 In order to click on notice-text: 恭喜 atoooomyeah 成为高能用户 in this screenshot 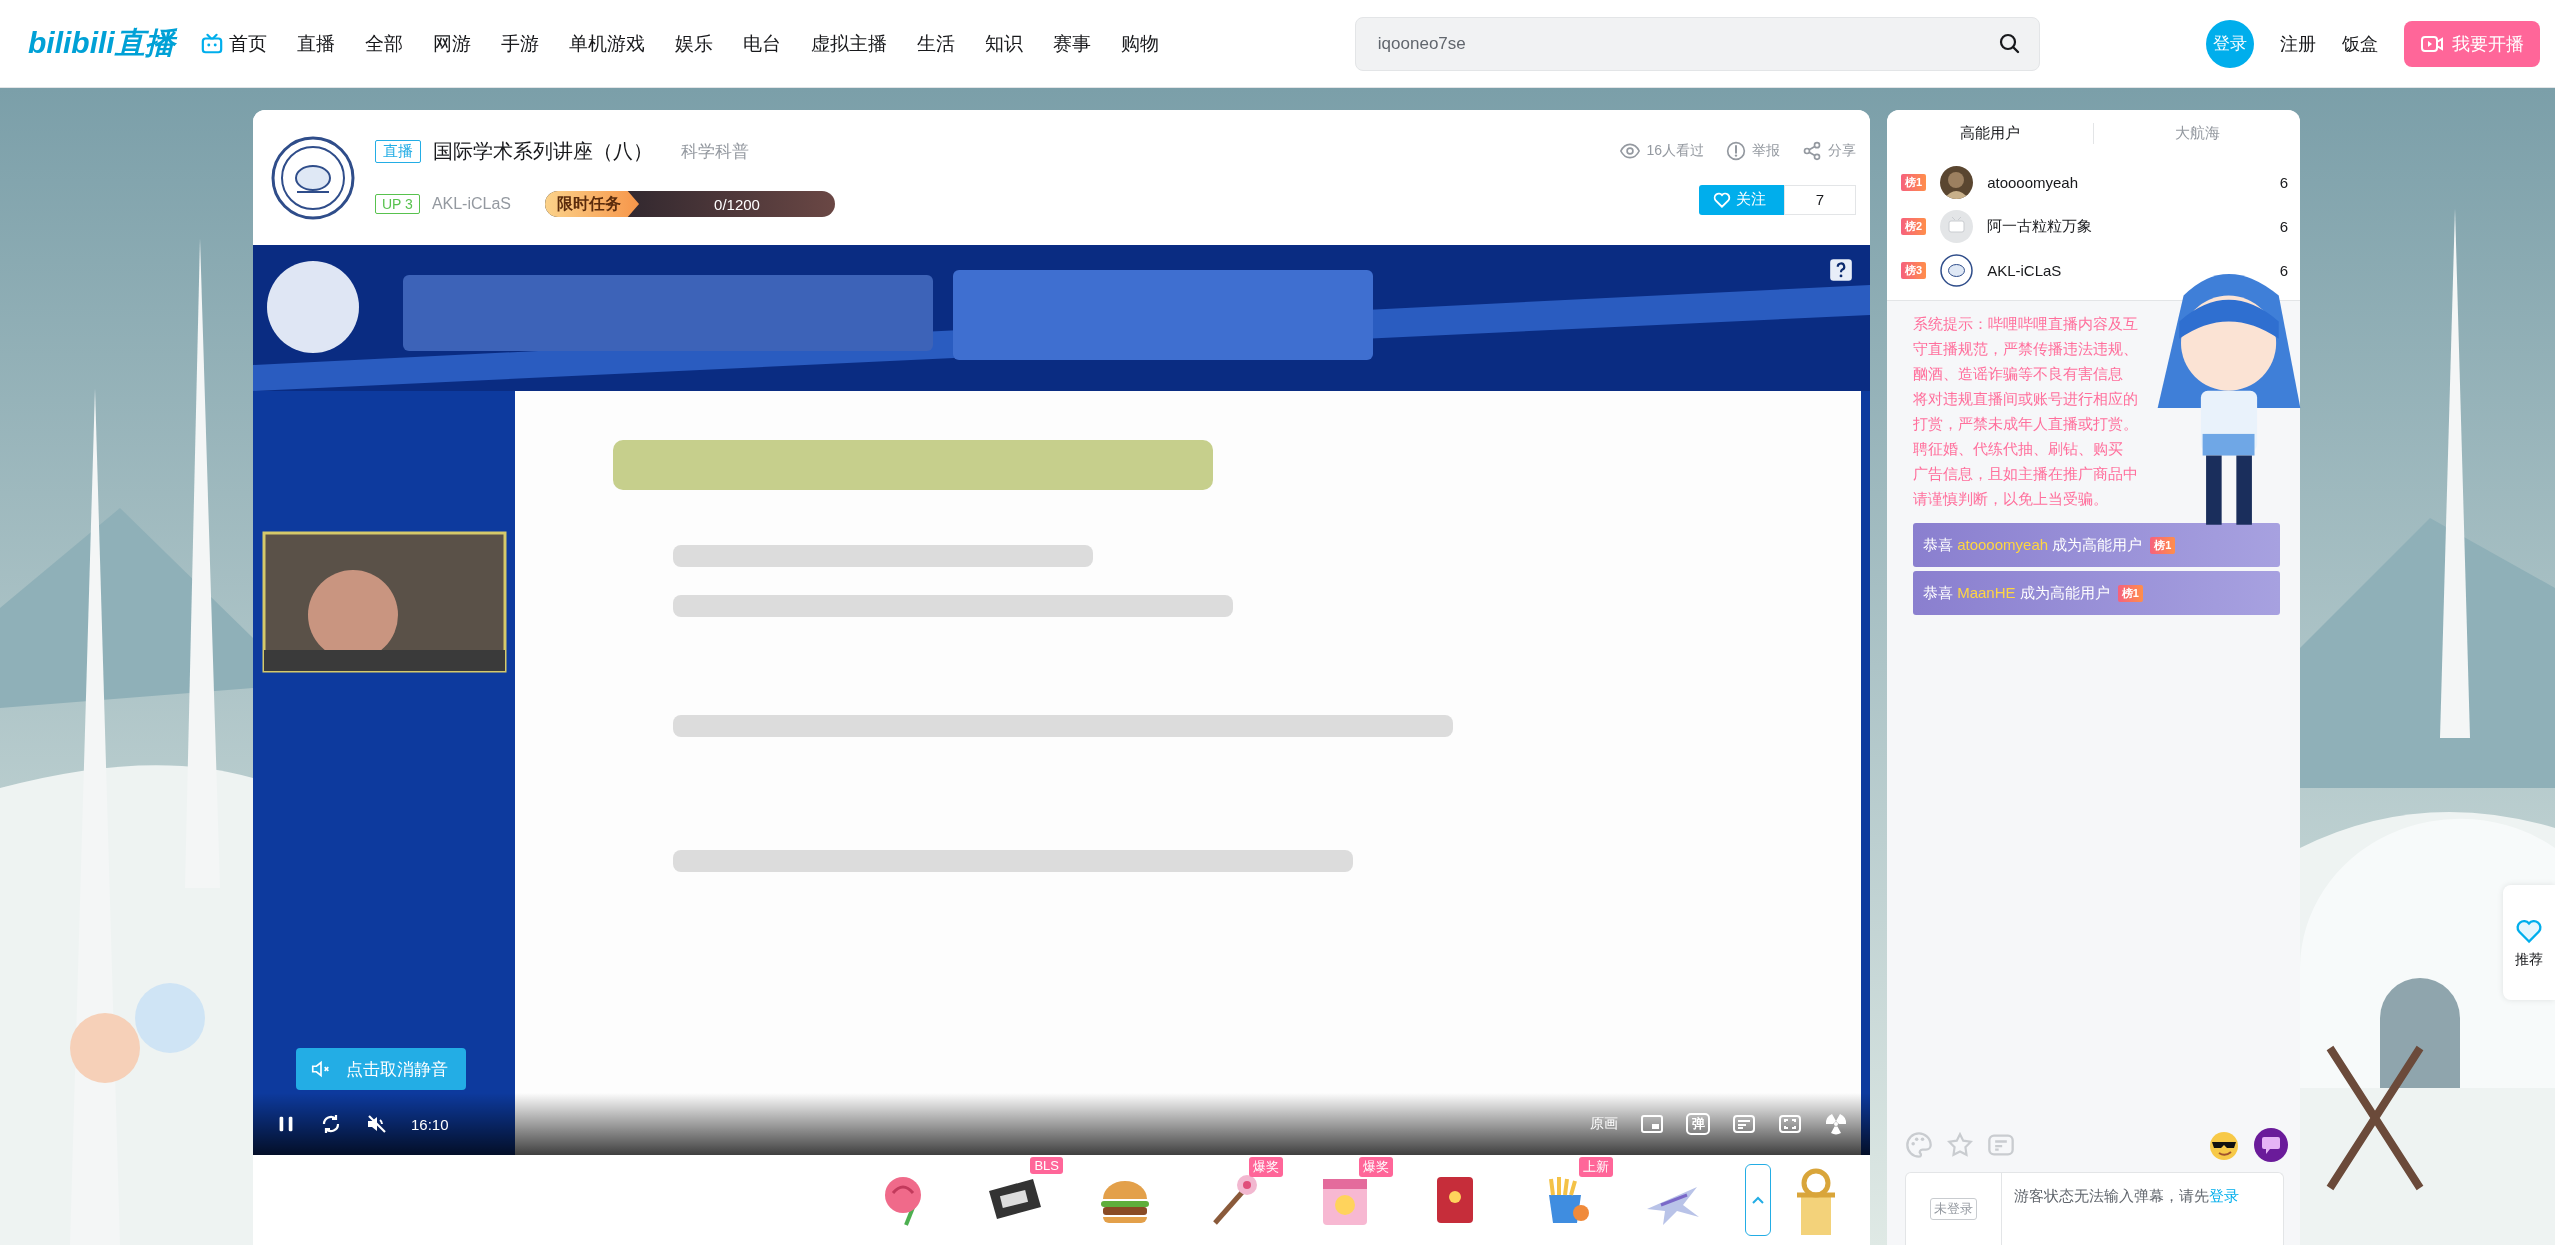, I will do `click(2033, 545)`.